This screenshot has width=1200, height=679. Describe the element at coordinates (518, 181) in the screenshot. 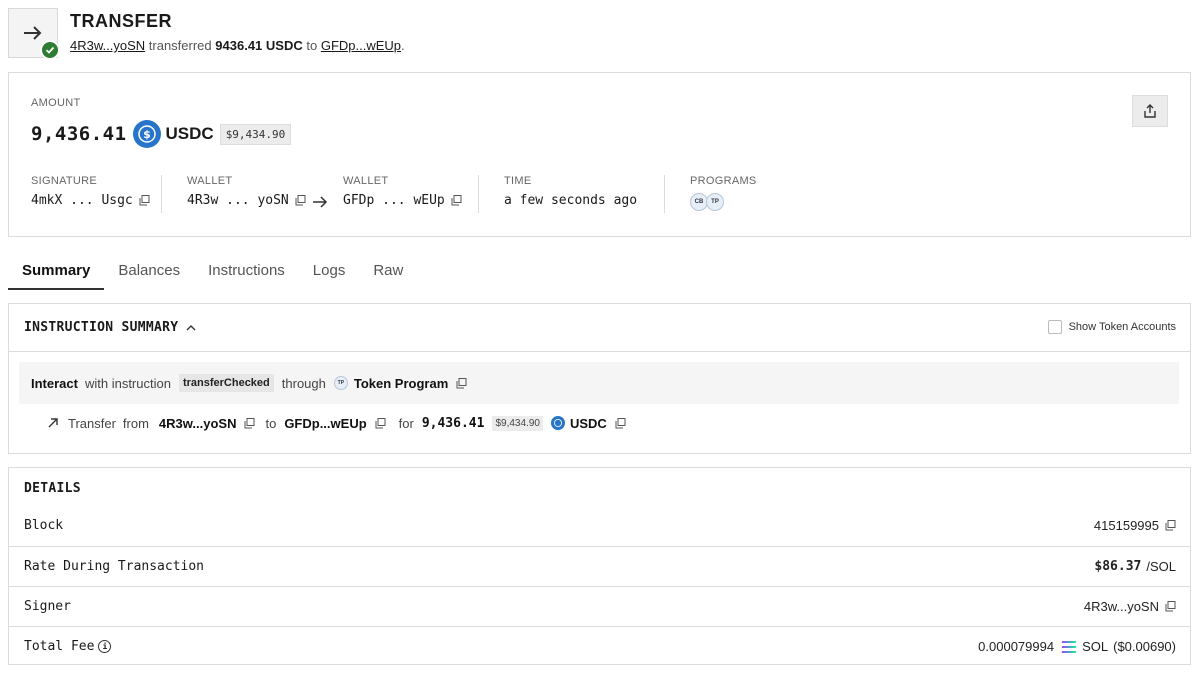

I see `time-label: TIME` at that location.